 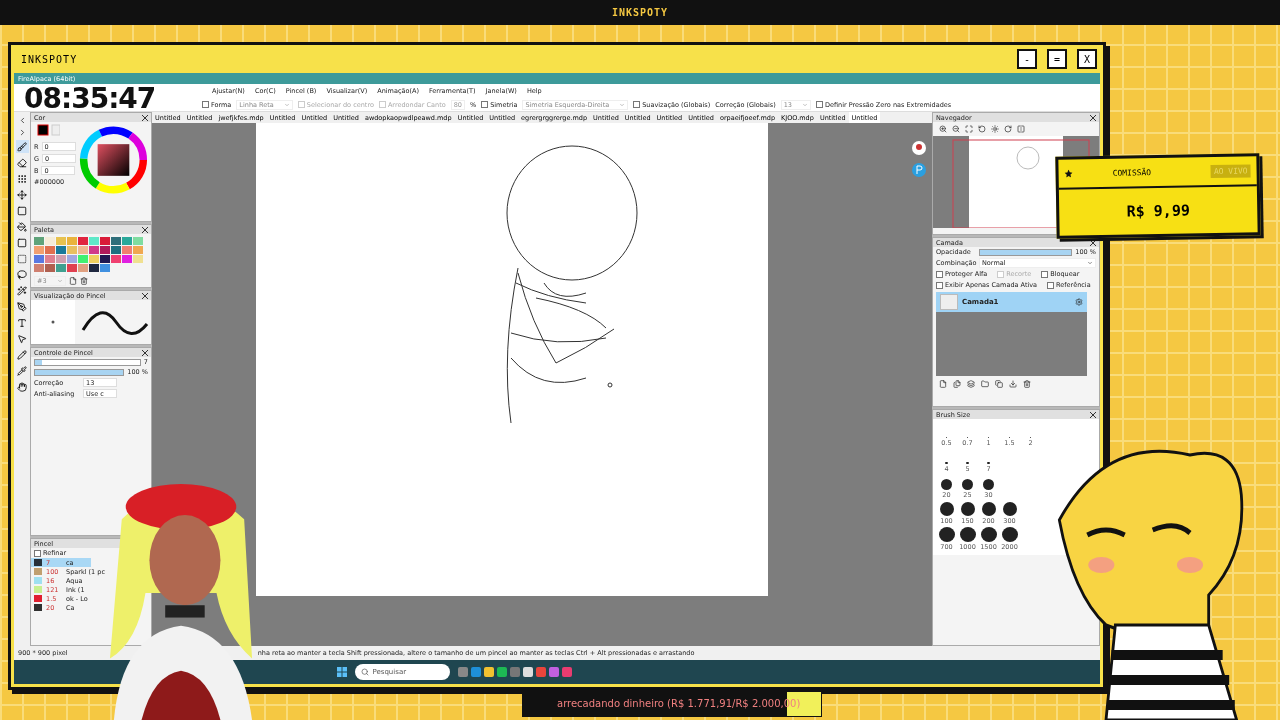 What do you see at coordinates (90, 99) in the screenshot?
I see `clock-time: 08:35:47` at bounding box center [90, 99].